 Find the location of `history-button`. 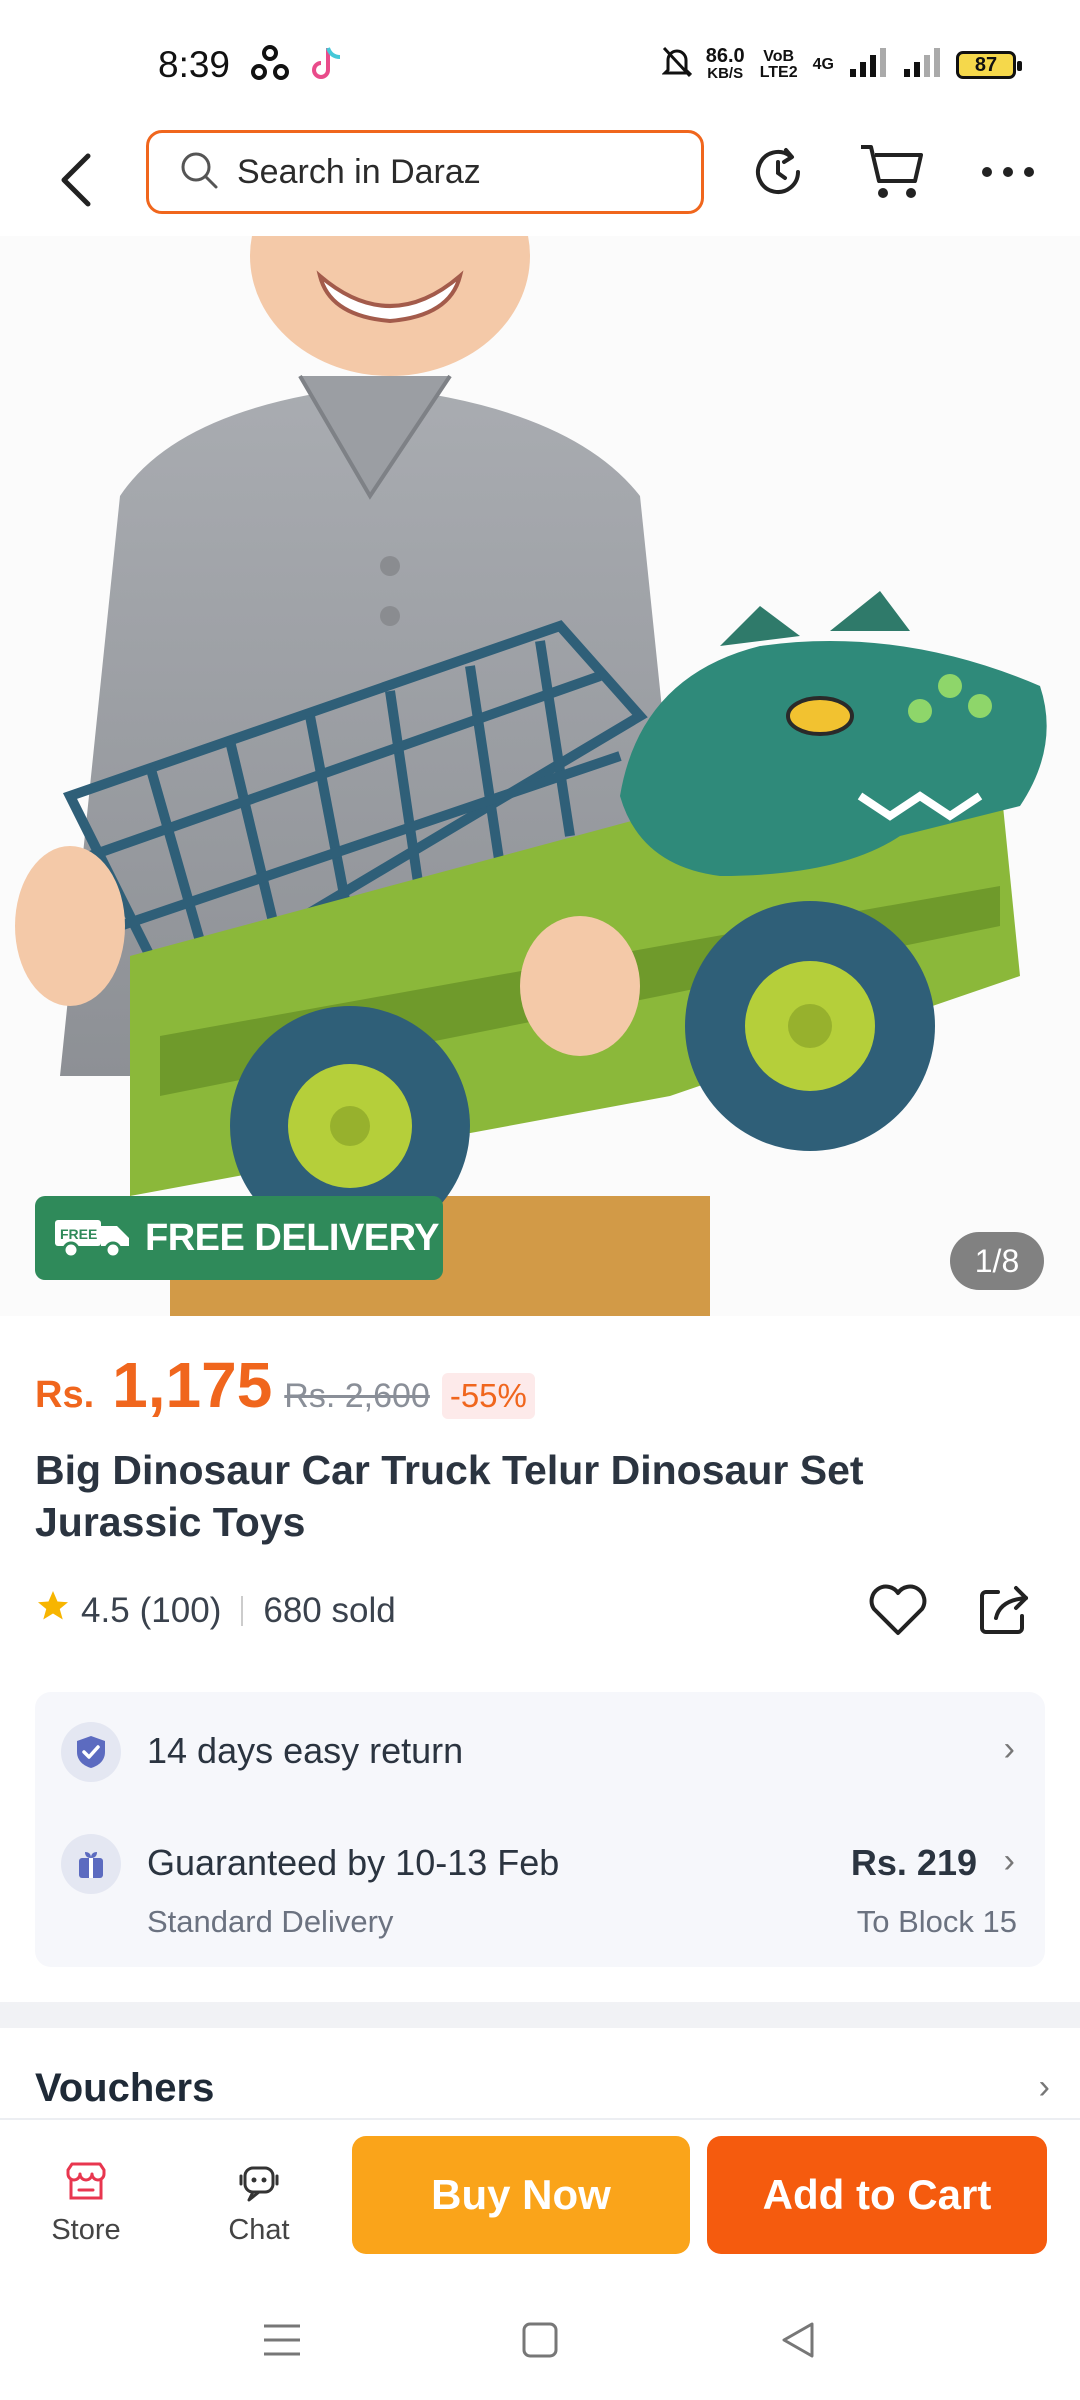

history-button is located at coordinates (778, 172).